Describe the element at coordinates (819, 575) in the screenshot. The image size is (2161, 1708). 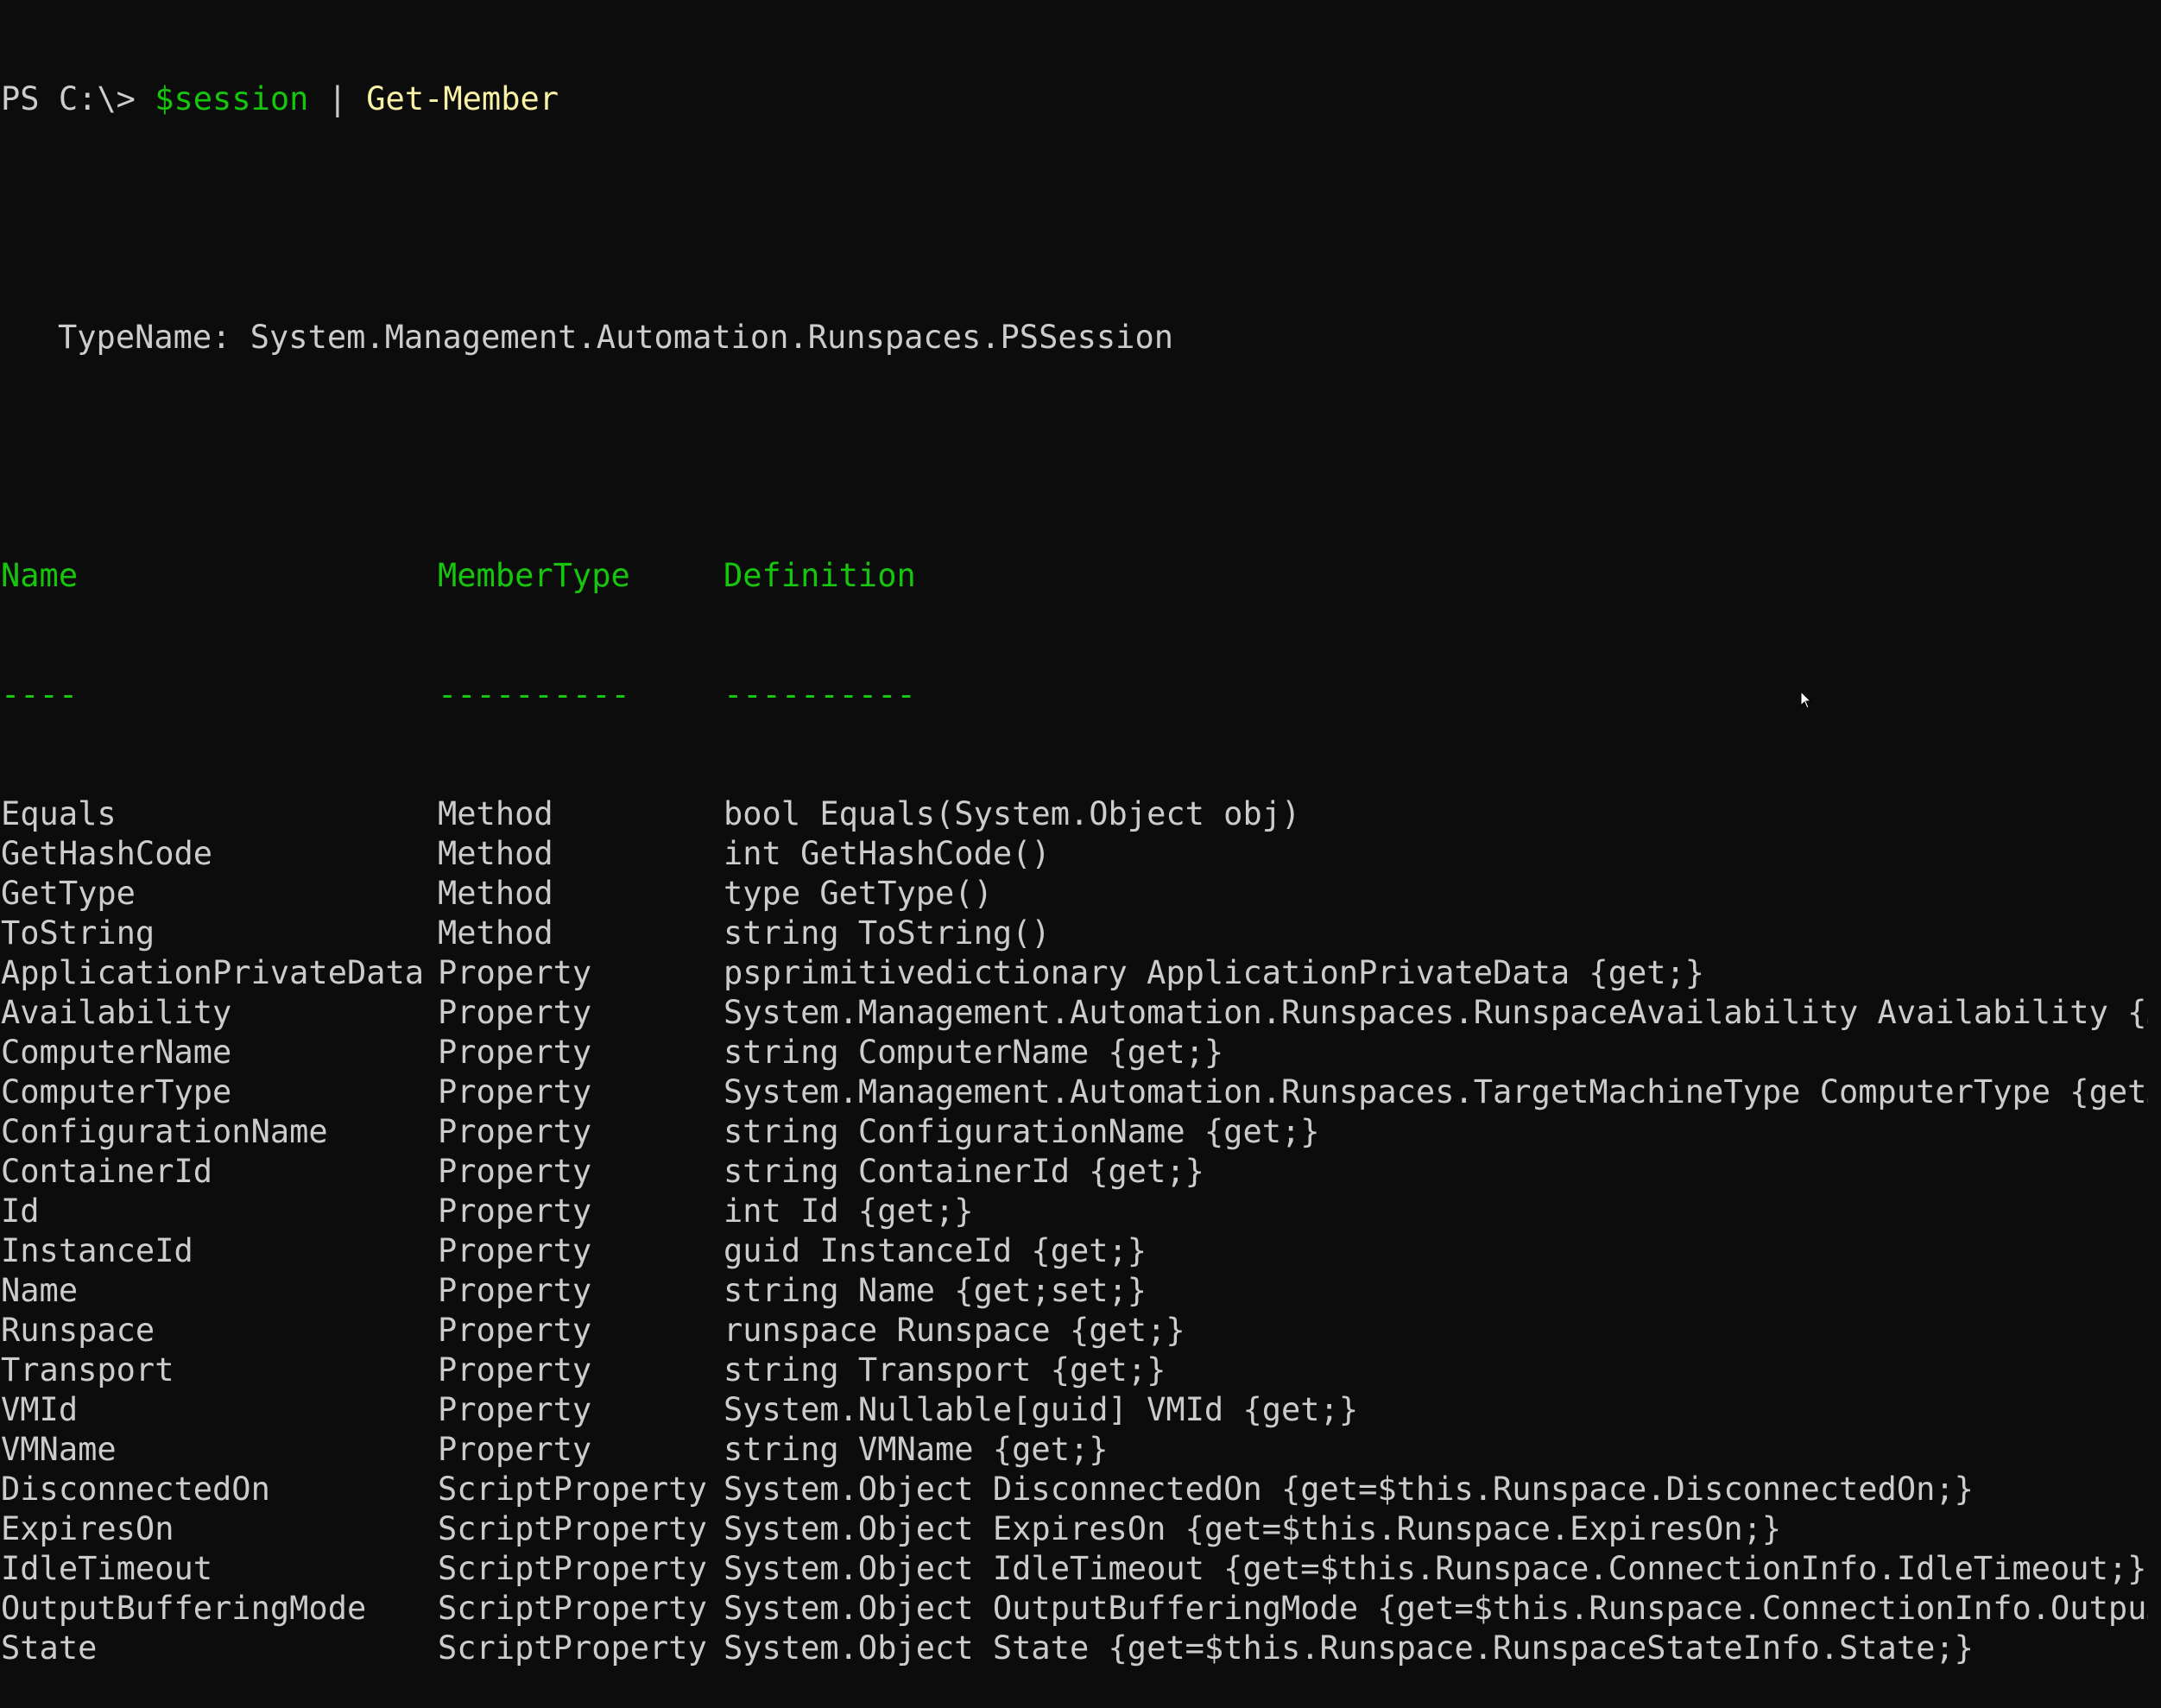
I see `header-definition: Definition` at that location.